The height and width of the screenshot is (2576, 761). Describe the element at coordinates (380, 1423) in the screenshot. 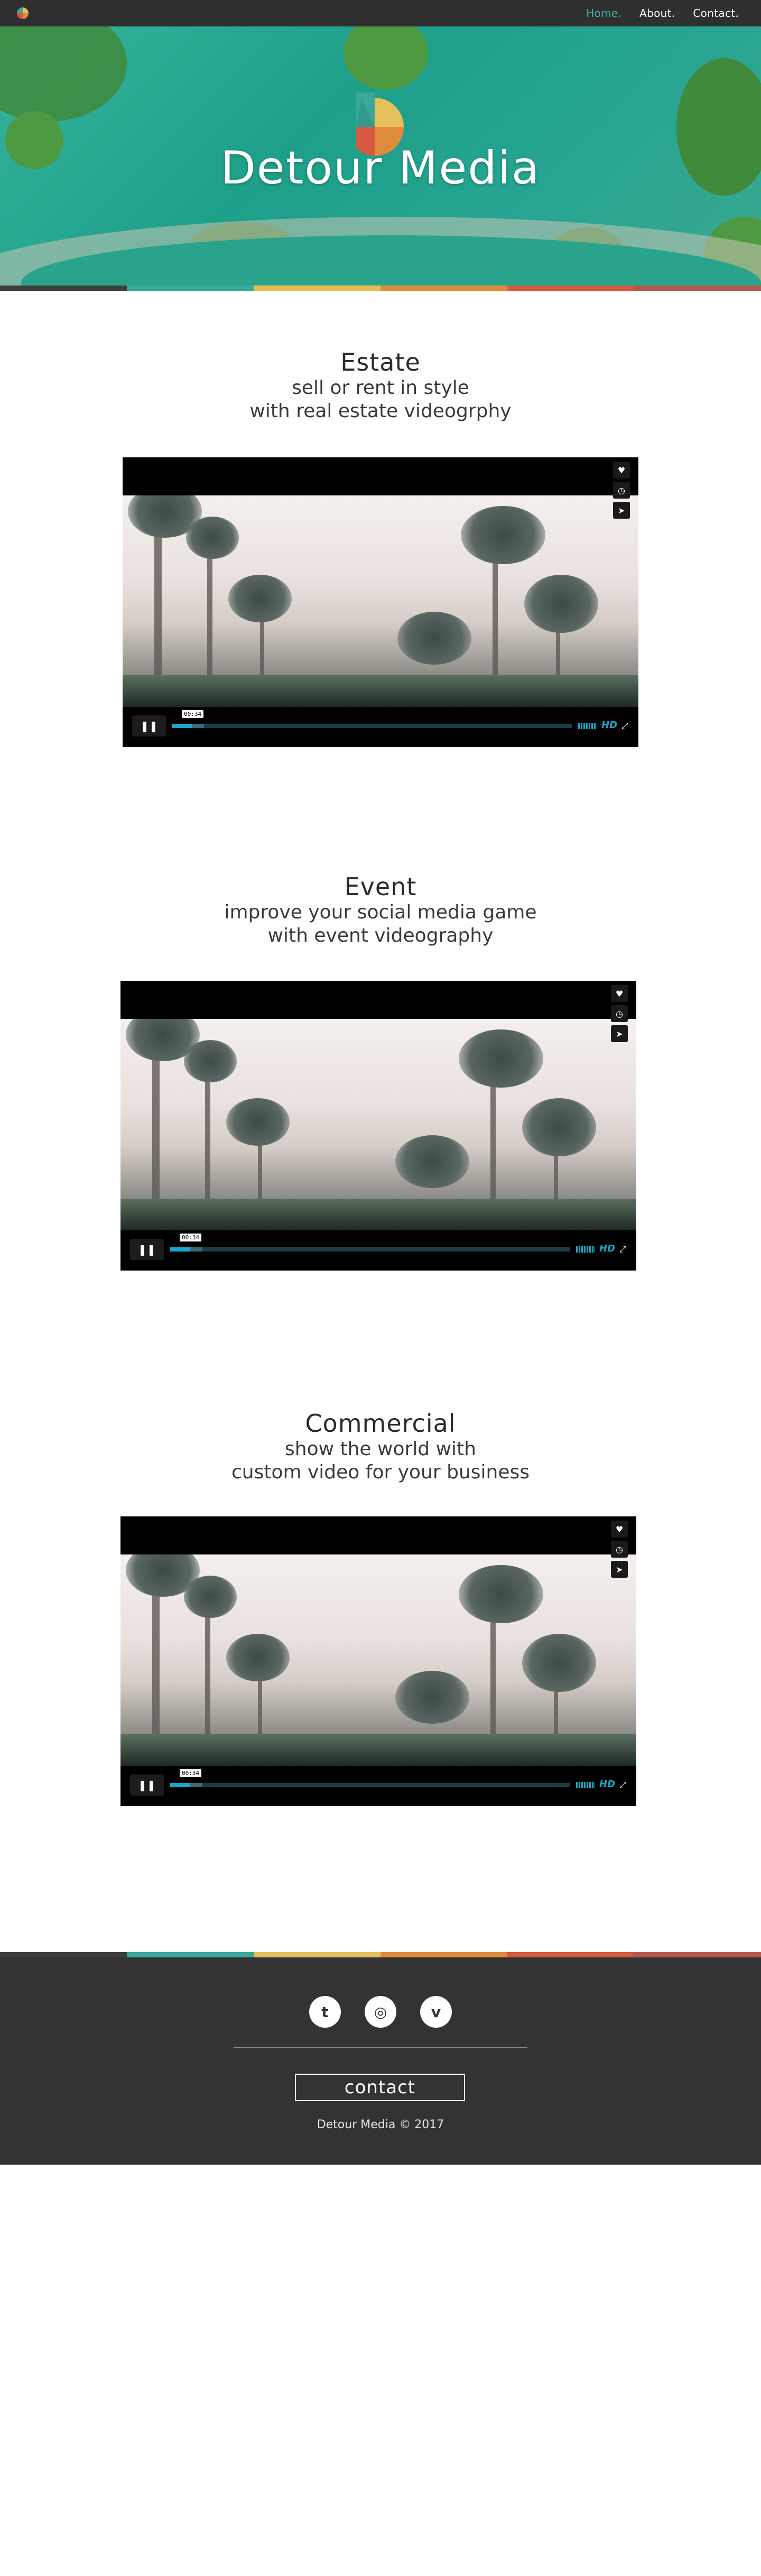

I see `section-title-commercial: Commercial` at that location.